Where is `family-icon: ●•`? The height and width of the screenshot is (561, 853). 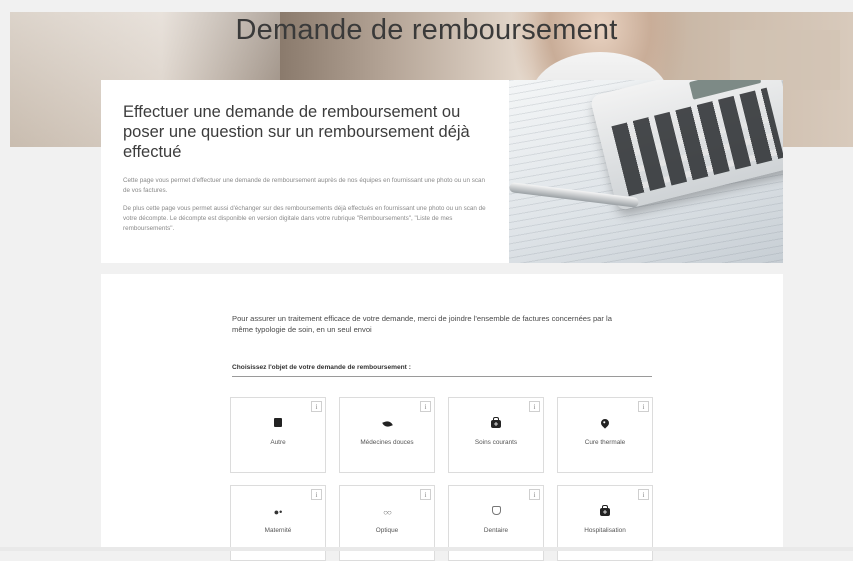 family-icon: ●• is located at coordinates (278, 512).